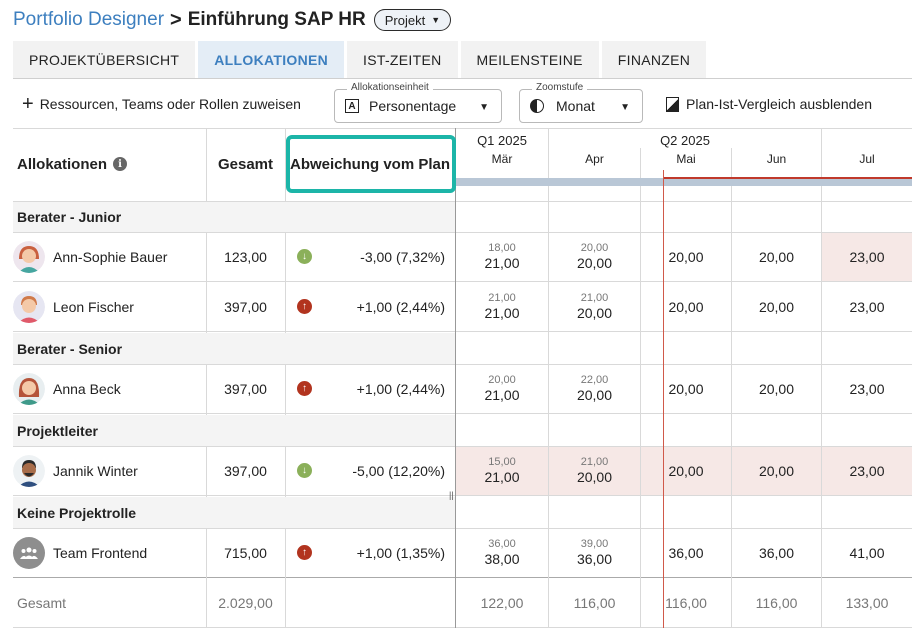  What do you see at coordinates (304, 470) in the screenshot?
I see `trend-cell: ↓` at bounding box center [304, 470].